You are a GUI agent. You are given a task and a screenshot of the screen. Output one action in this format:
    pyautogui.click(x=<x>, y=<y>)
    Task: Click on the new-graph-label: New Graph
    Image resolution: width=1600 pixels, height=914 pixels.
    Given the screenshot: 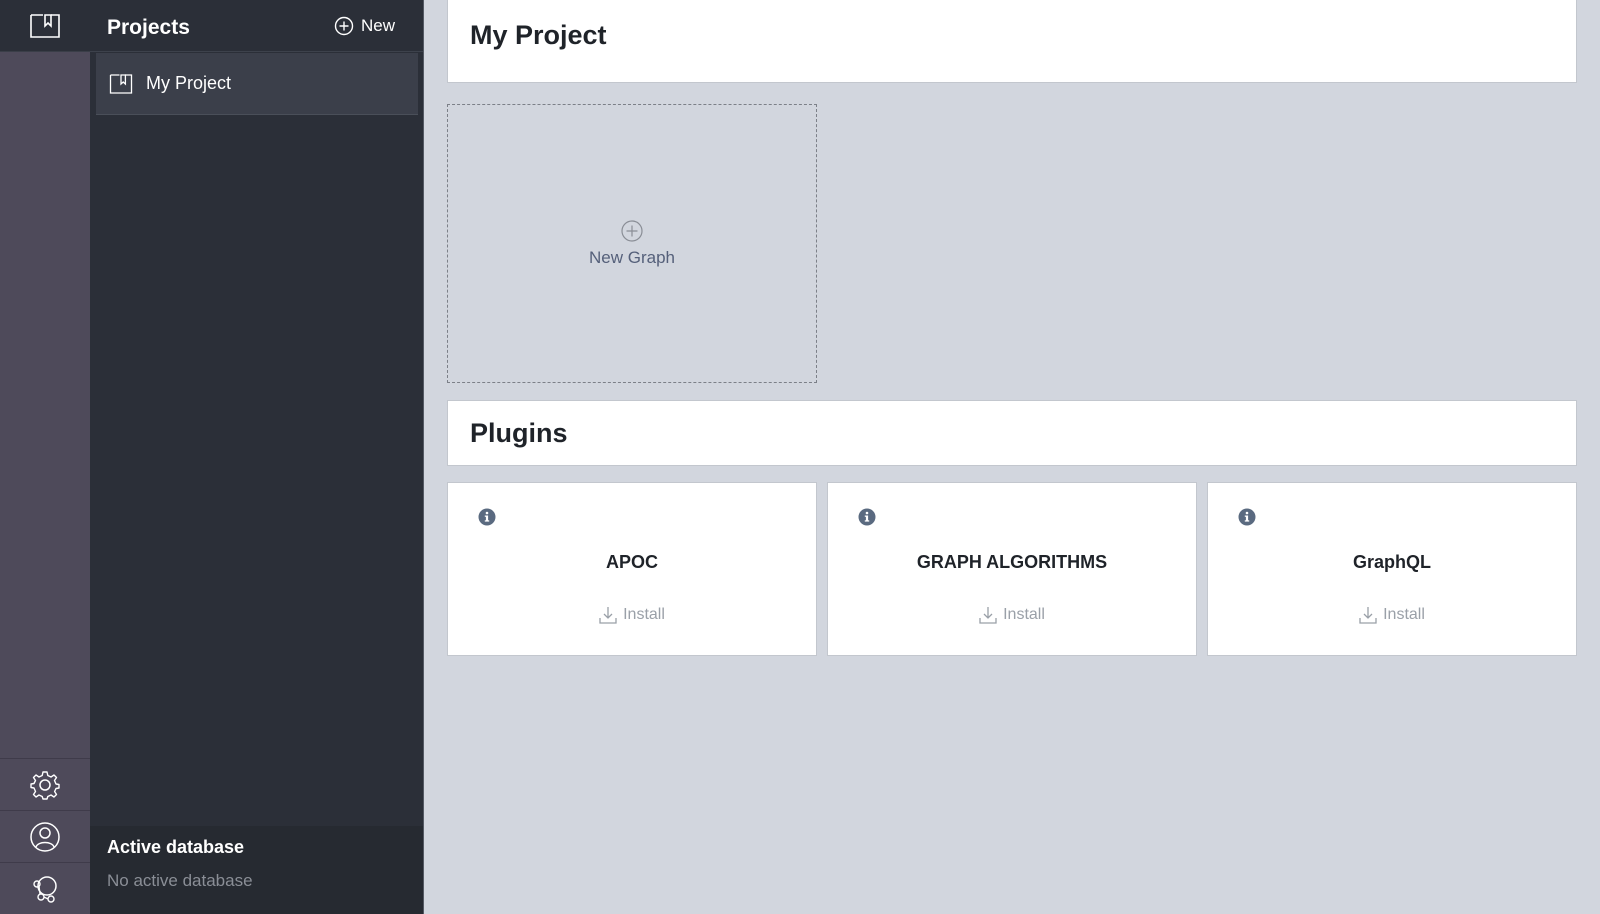 What is the action you would take?
    pyautogui.click(x=632, y=257)
    